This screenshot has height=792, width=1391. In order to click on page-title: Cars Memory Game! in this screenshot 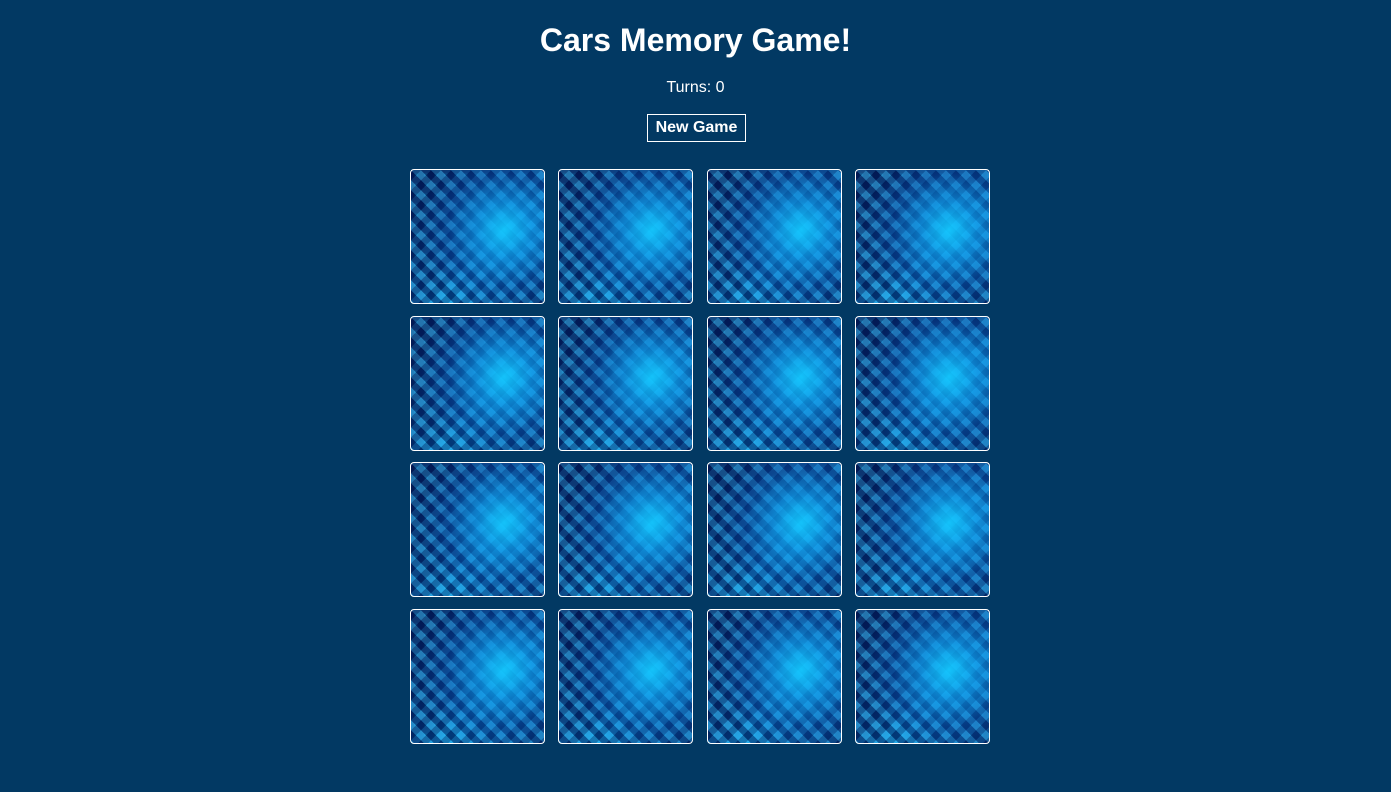, I will do `click(695, 40)`.